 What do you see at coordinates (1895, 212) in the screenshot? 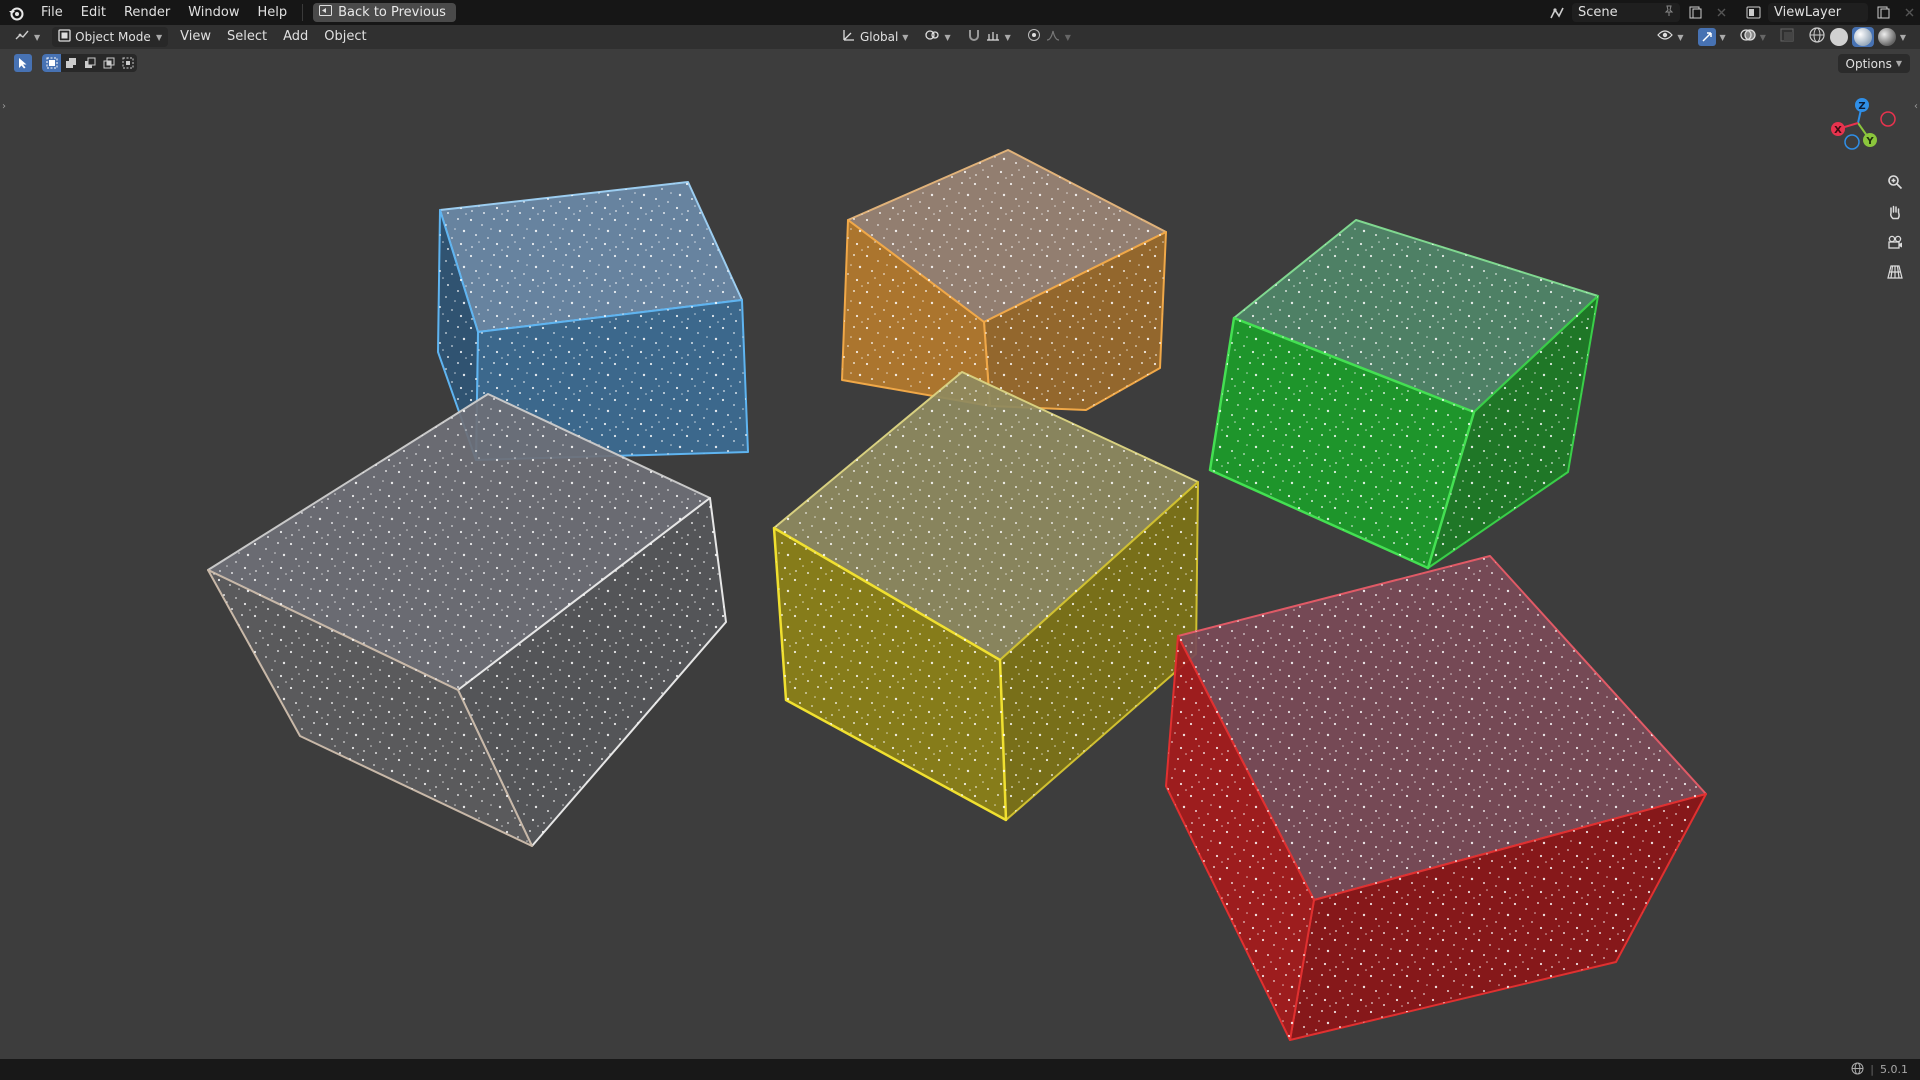
I see `hand-pan-icon` at bounding box center [1895, 212].